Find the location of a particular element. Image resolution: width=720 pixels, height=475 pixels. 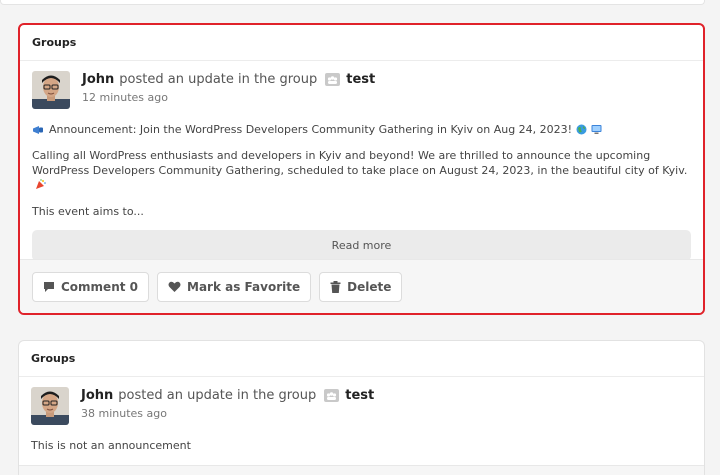

post-actions: Comment 0 Mark as Favorite Delete is located at coordinates (361, 286).